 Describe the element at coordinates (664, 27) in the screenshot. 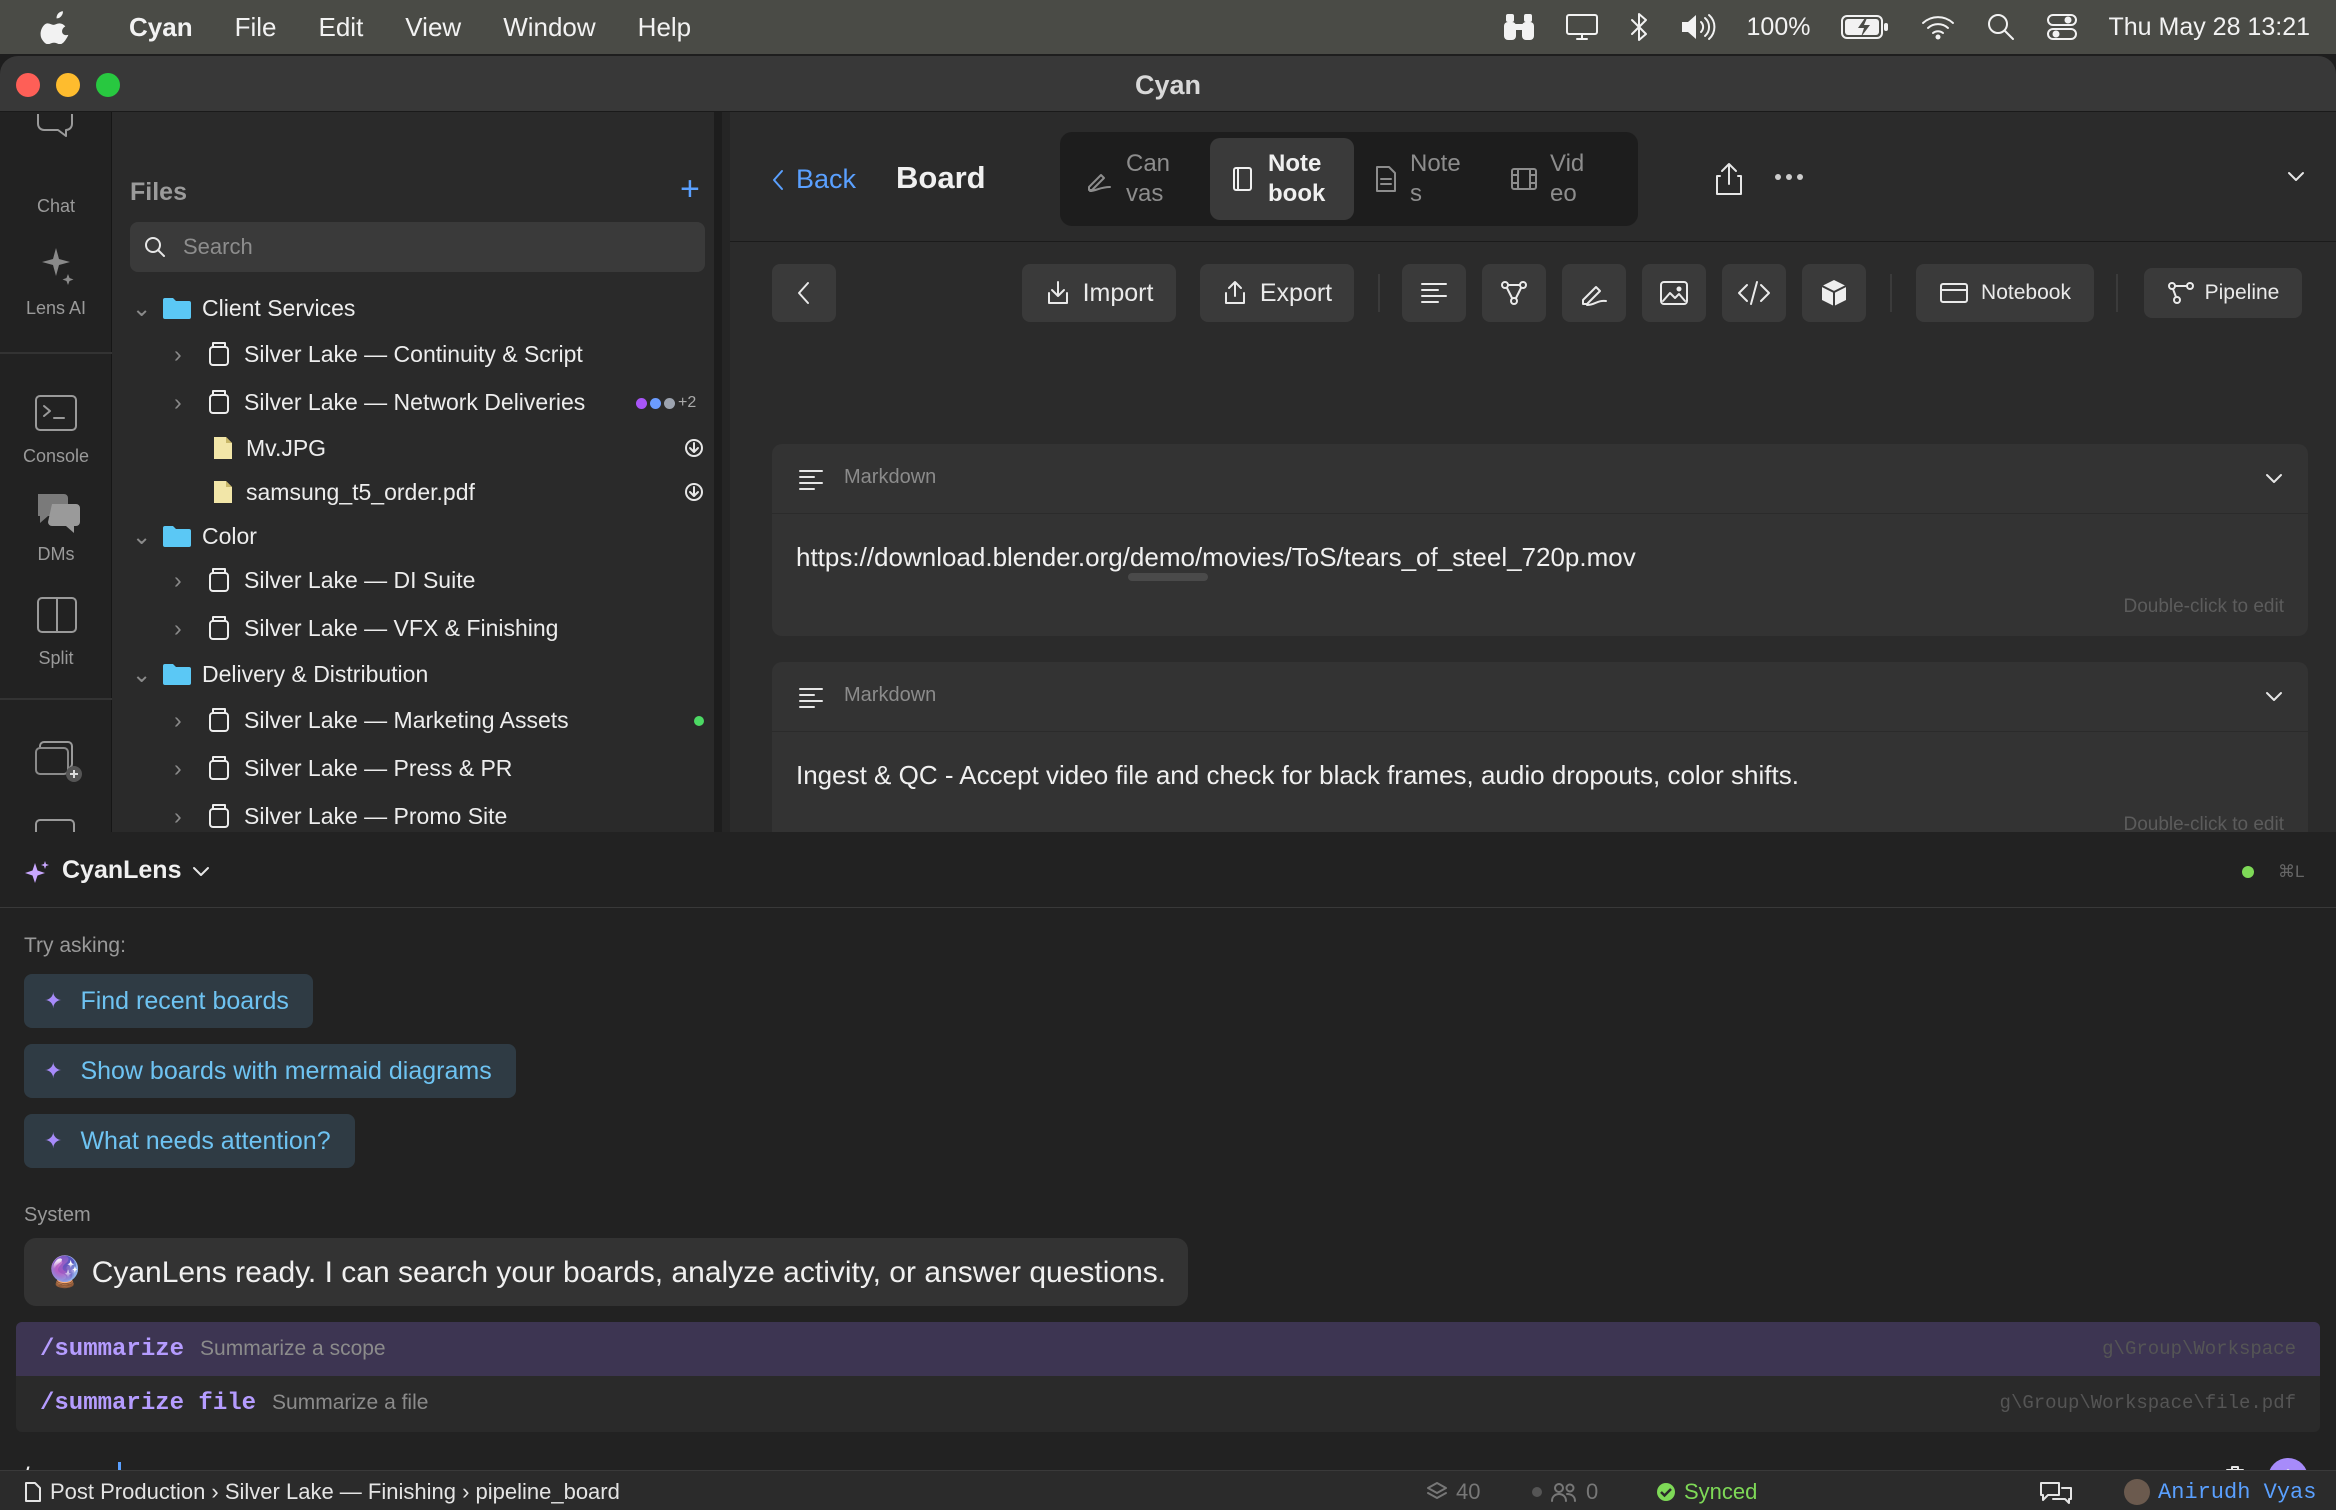

I see `menu-help: Help` at that location.